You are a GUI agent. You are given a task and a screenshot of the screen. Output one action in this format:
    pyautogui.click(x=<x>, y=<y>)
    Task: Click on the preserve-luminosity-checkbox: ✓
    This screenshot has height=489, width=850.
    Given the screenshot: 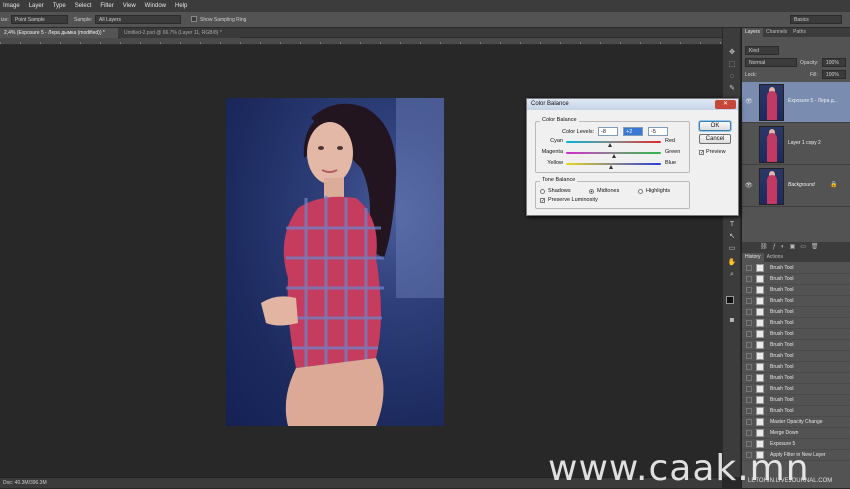 What is the action you would take?
    pyautogui.click(x=542, y=201)
    